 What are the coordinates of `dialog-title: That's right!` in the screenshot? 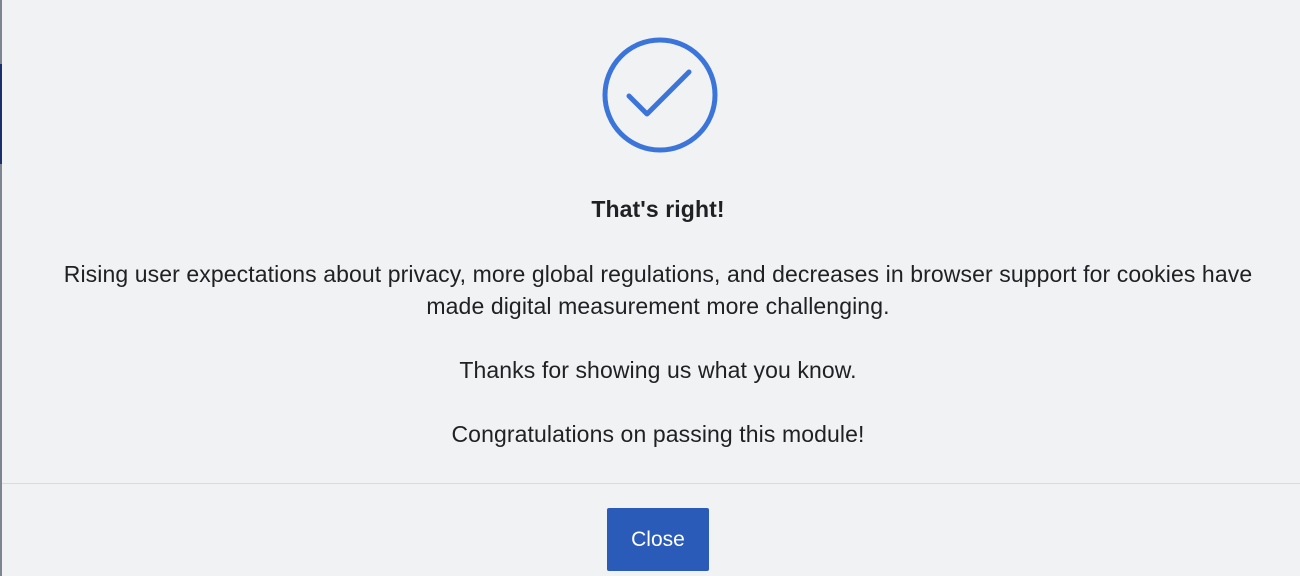 It's located at (658, 209).